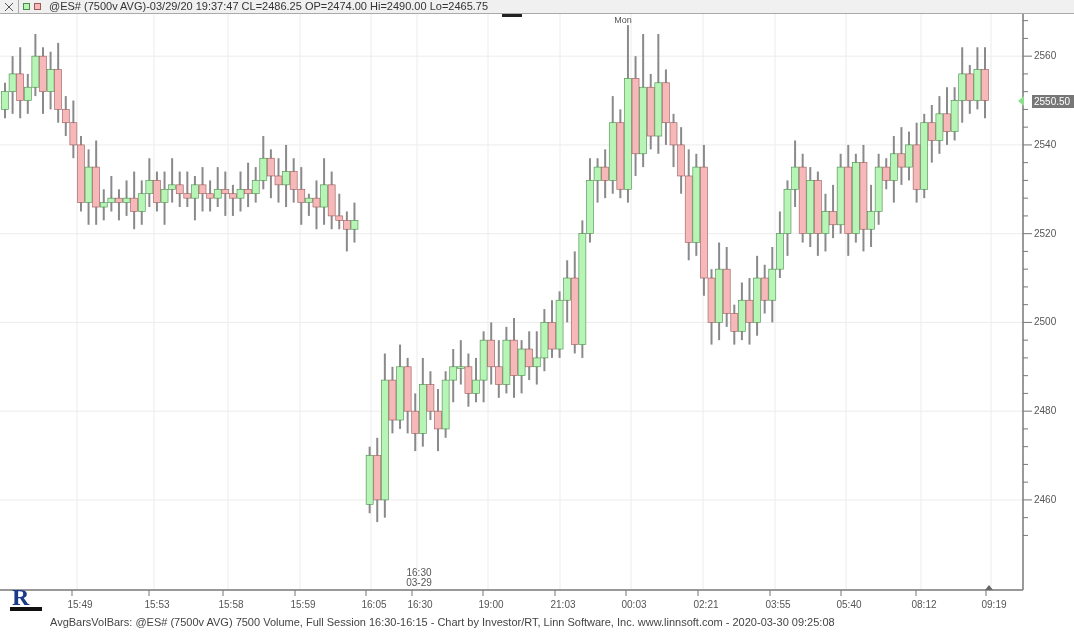  I want to click on day-label: Mon, so click(623, 20).